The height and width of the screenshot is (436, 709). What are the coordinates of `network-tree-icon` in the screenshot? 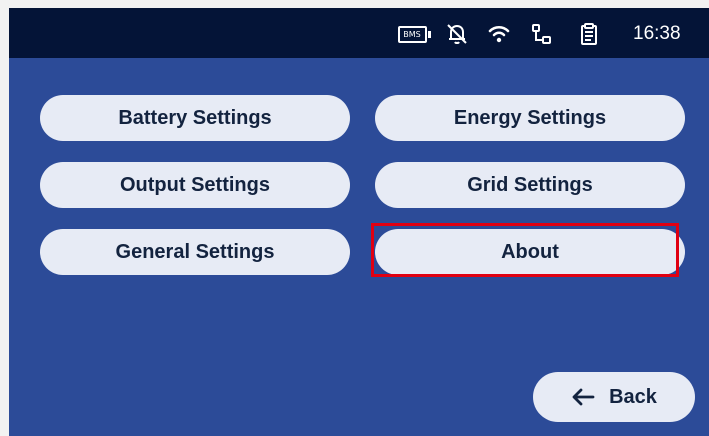 It's located at (541, 34).